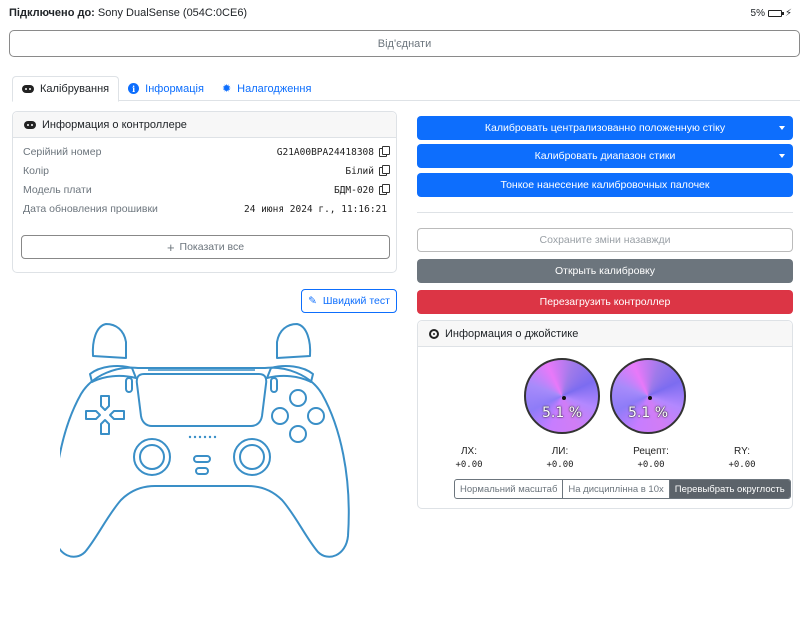  I want to click on speaker-dots, so click(202, 437).